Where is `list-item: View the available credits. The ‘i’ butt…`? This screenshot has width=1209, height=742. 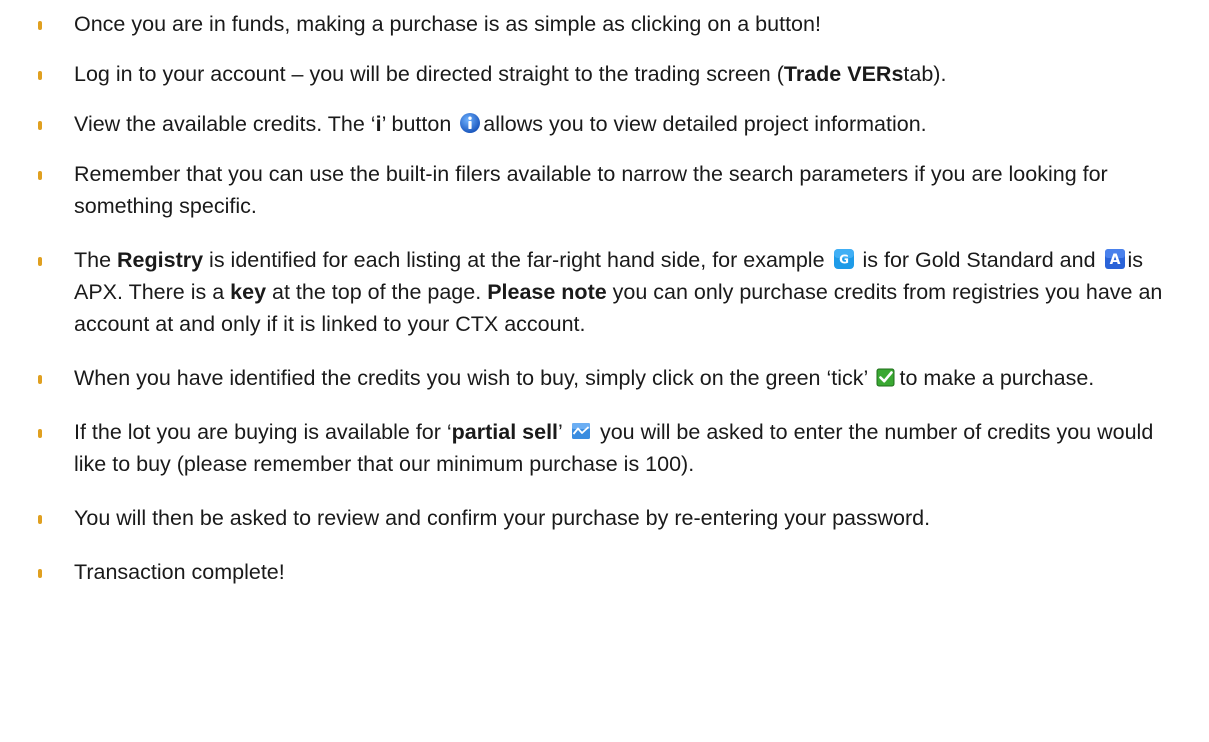
list-item: View the available credits. The ‘i’ butt… is located at coordinates (603, 124).